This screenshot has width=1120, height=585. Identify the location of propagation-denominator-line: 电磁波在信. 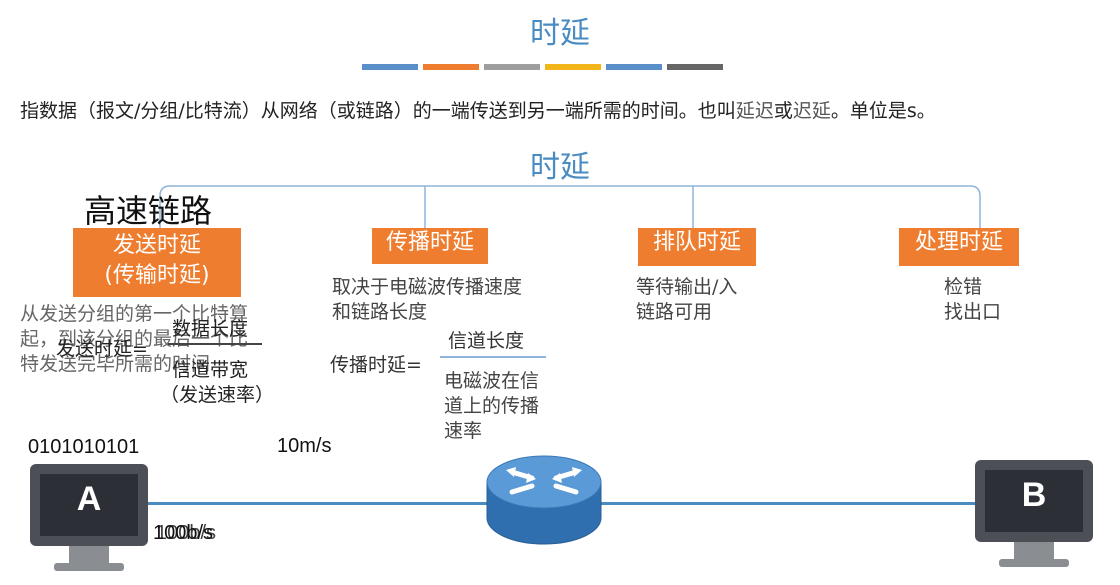
(492, 381).